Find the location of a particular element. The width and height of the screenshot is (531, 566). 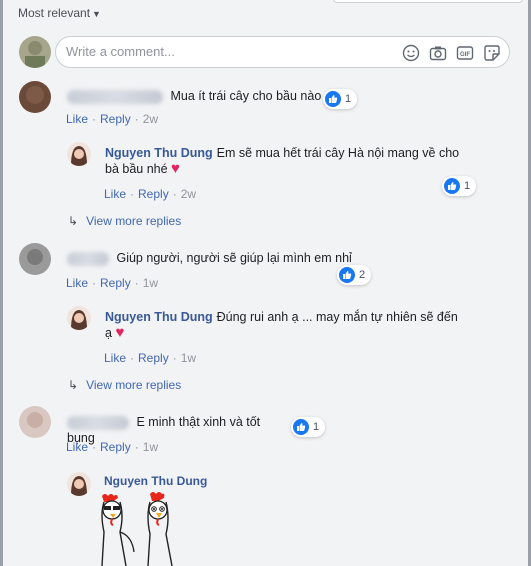

sort-dropdown: Most relevant ▼ is located at coordinates (59, 13).